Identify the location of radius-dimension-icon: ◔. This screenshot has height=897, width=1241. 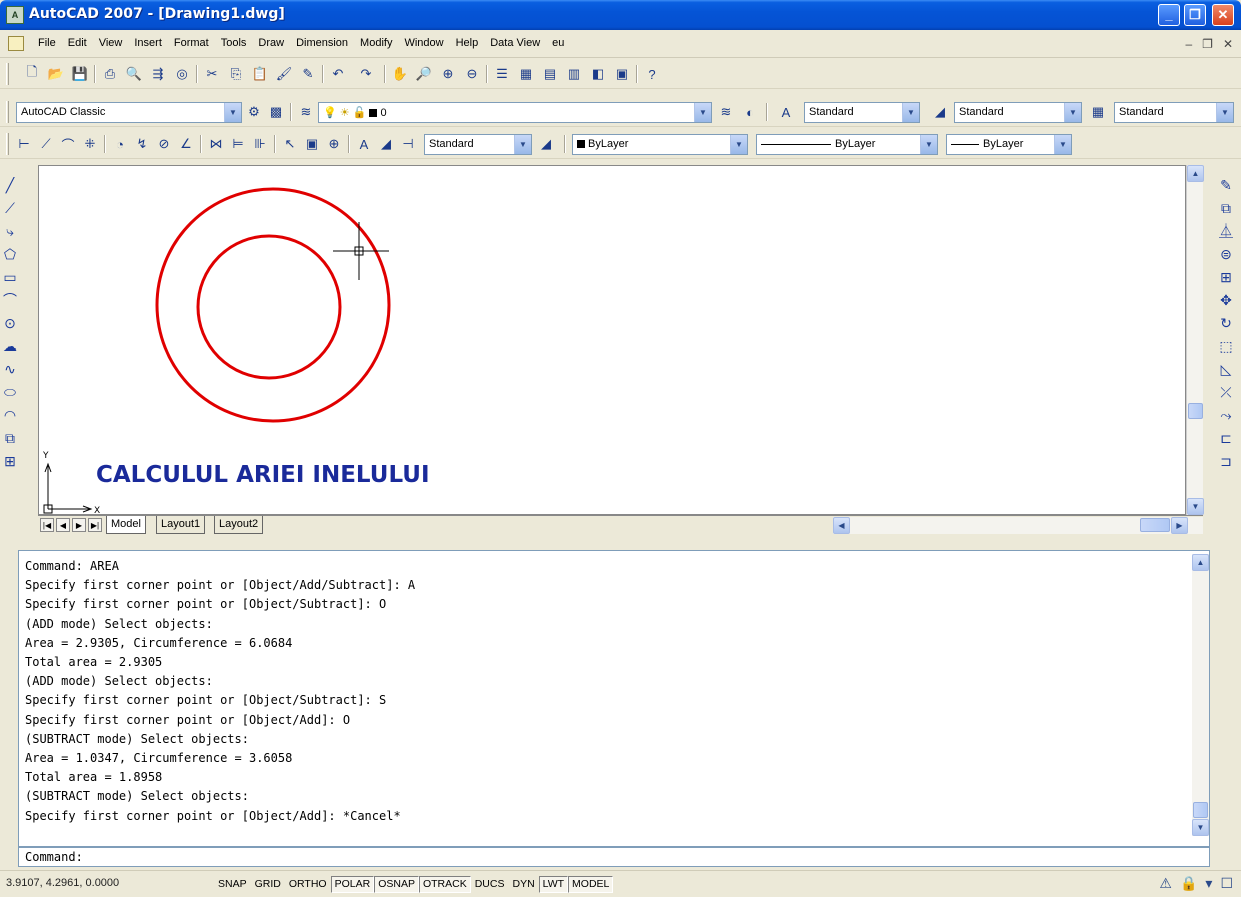
(120, 144).